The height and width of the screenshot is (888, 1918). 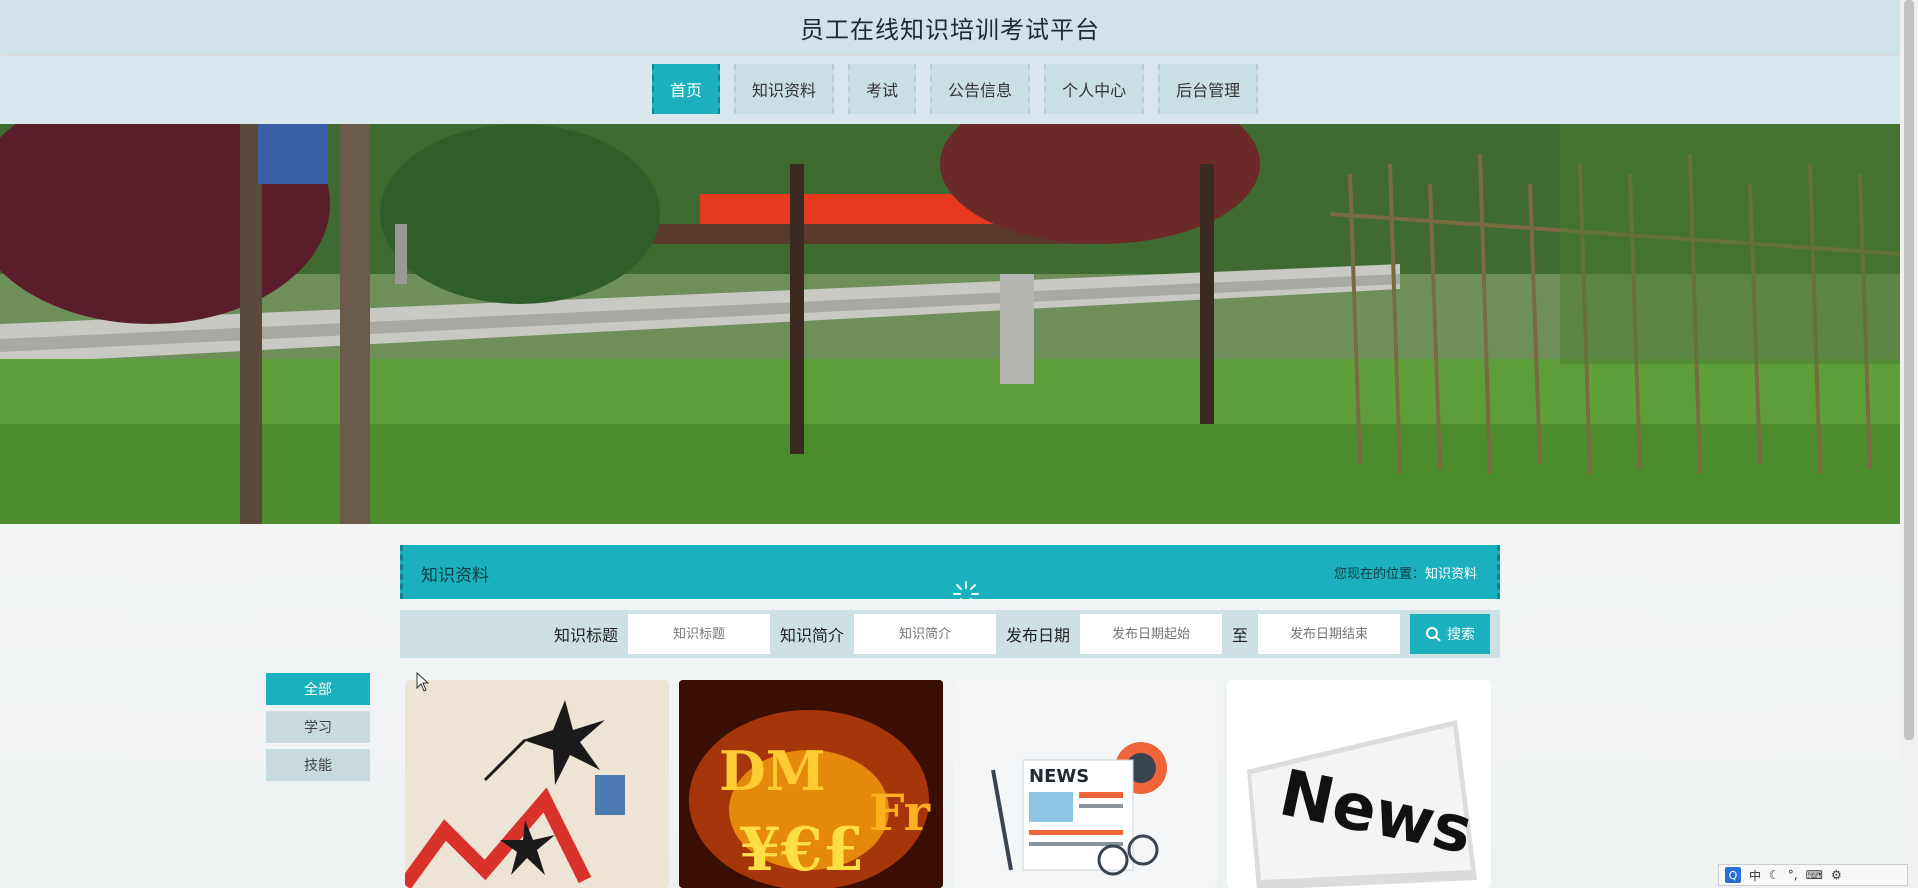 What do you see at coordinates (882, 89) in the screenshot?
I see `nav-exam: 考试` at bounding box center [882, 89].